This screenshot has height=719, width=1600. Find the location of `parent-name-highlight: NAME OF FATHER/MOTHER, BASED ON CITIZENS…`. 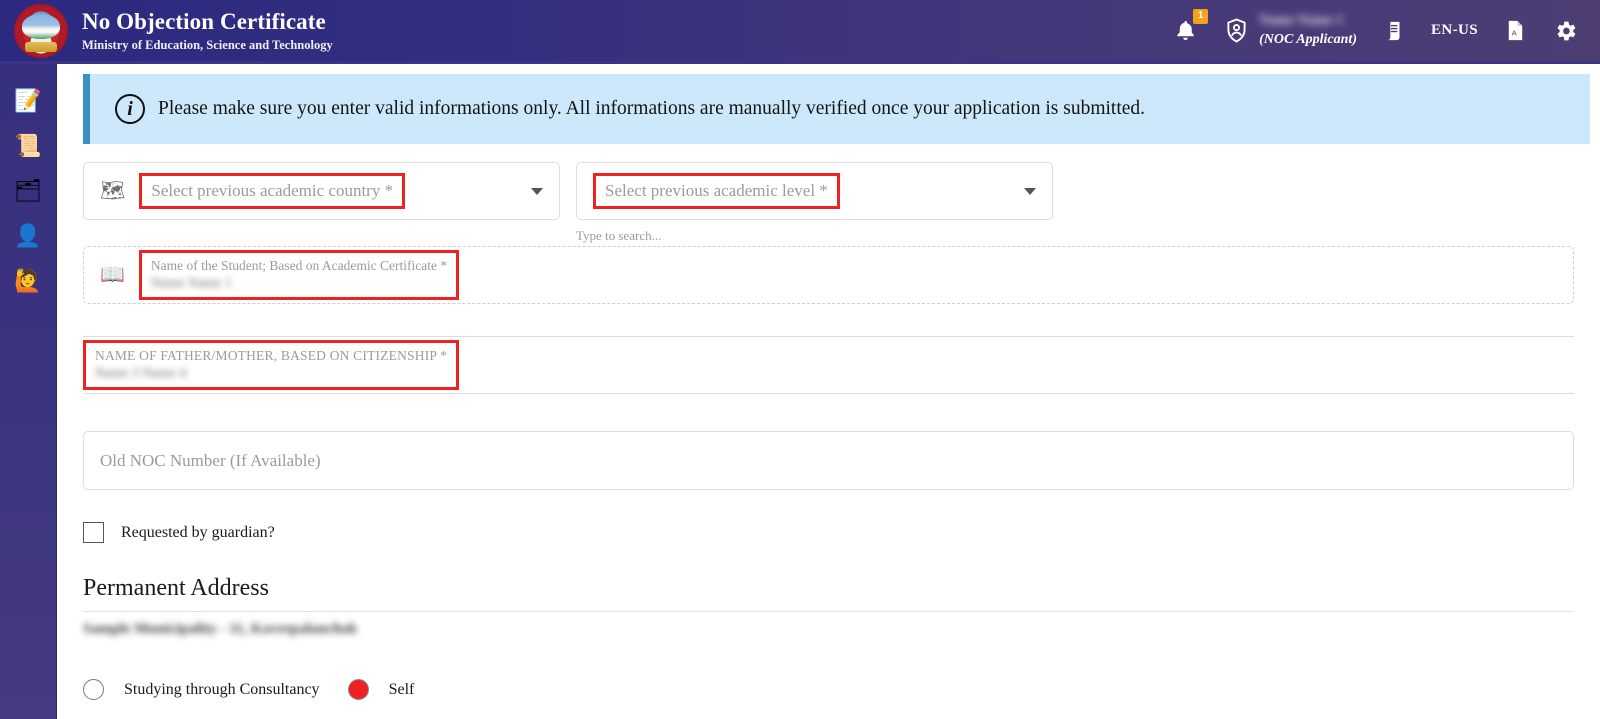

parent-name-highlight: NAME OF FATHER/MOTHER, BASED ON CITIZENS… is located at coordinates (271, 365).